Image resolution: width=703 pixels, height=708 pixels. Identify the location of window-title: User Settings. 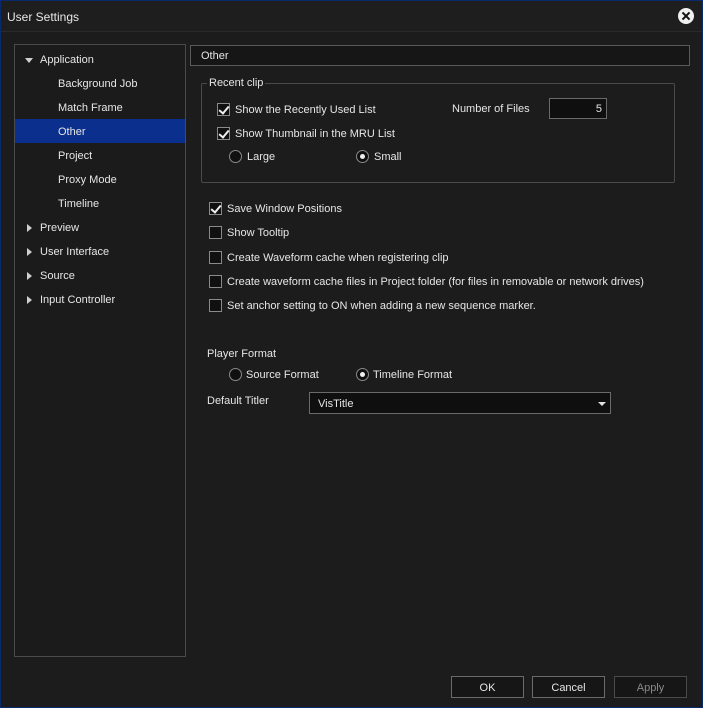
(43, 17).